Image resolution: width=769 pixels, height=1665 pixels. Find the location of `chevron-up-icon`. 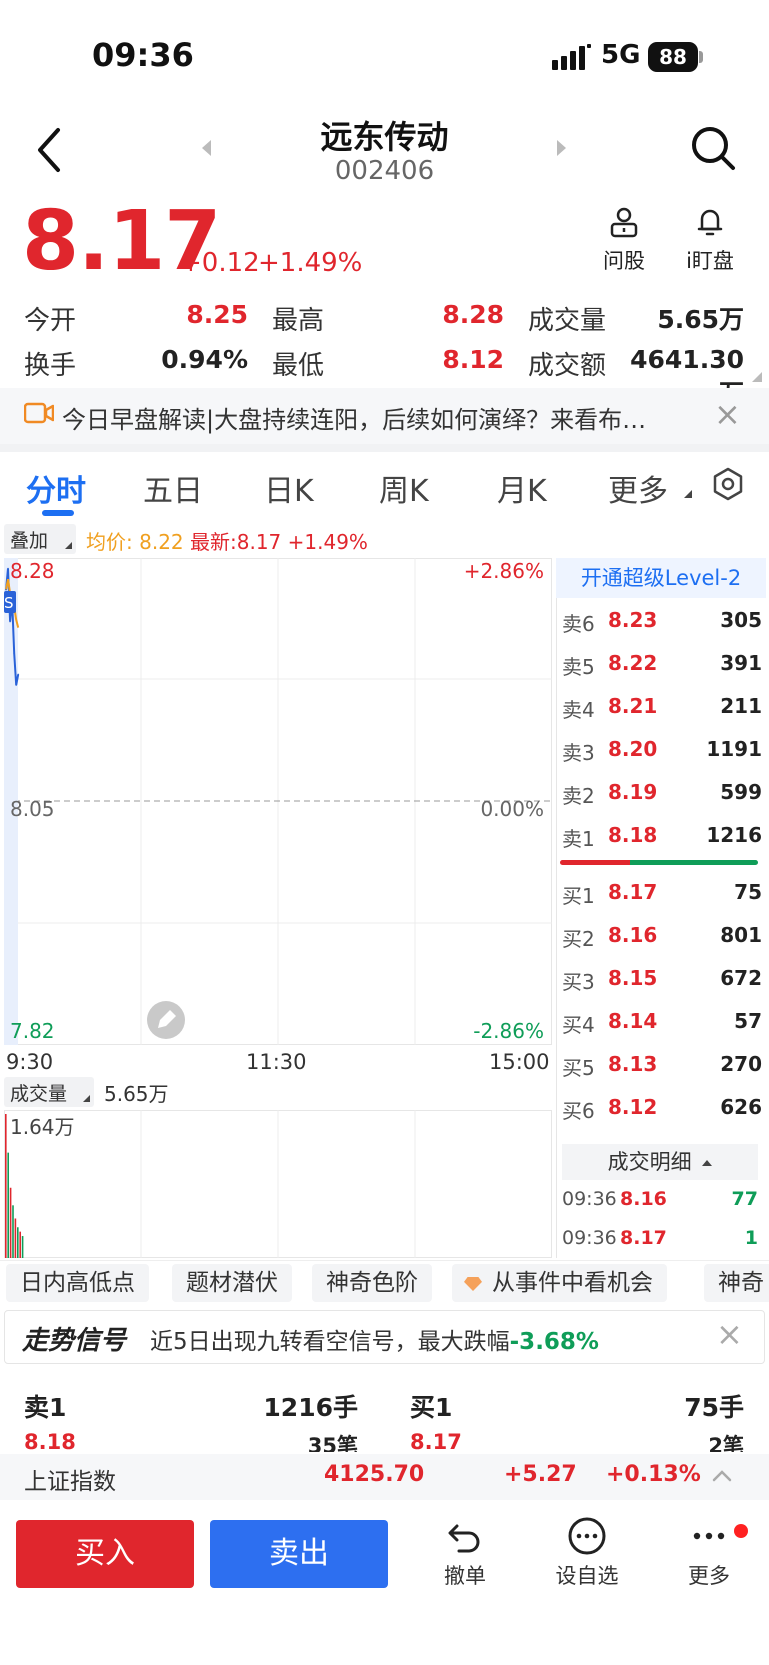

chevron-up-icon is located at coordinates (722, 1476).